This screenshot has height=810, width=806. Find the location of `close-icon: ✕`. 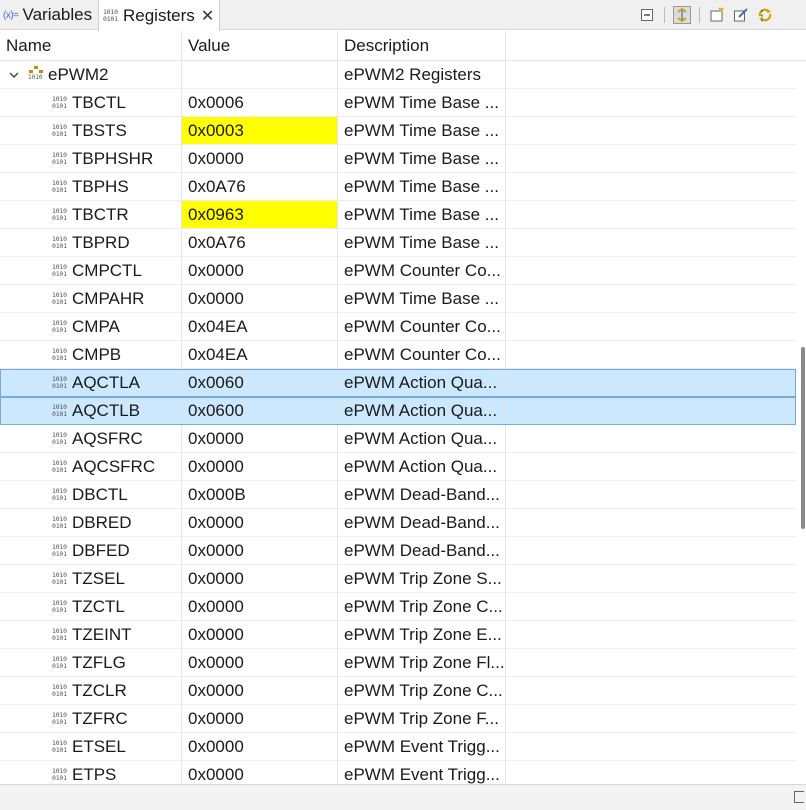

close-icon: ✕ is located at coordinates (207, 16).